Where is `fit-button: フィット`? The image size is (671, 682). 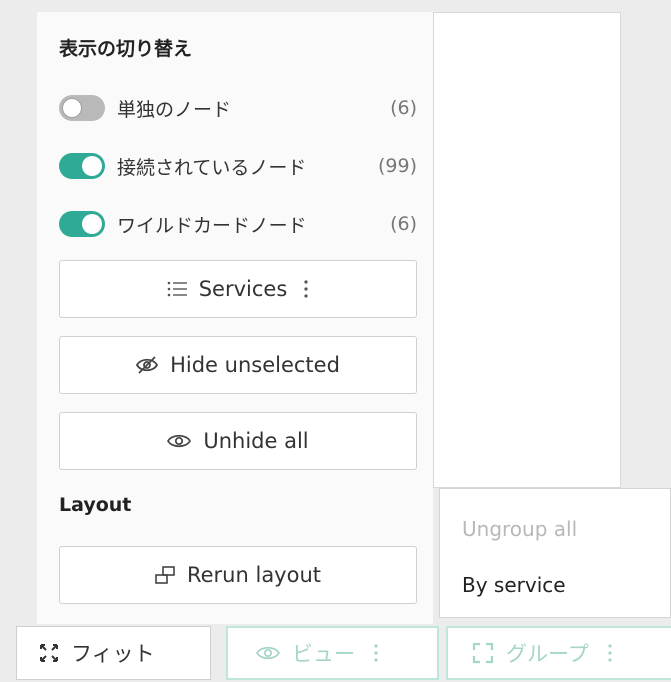
fit-button: フィット is located at coordinates (113, 653).